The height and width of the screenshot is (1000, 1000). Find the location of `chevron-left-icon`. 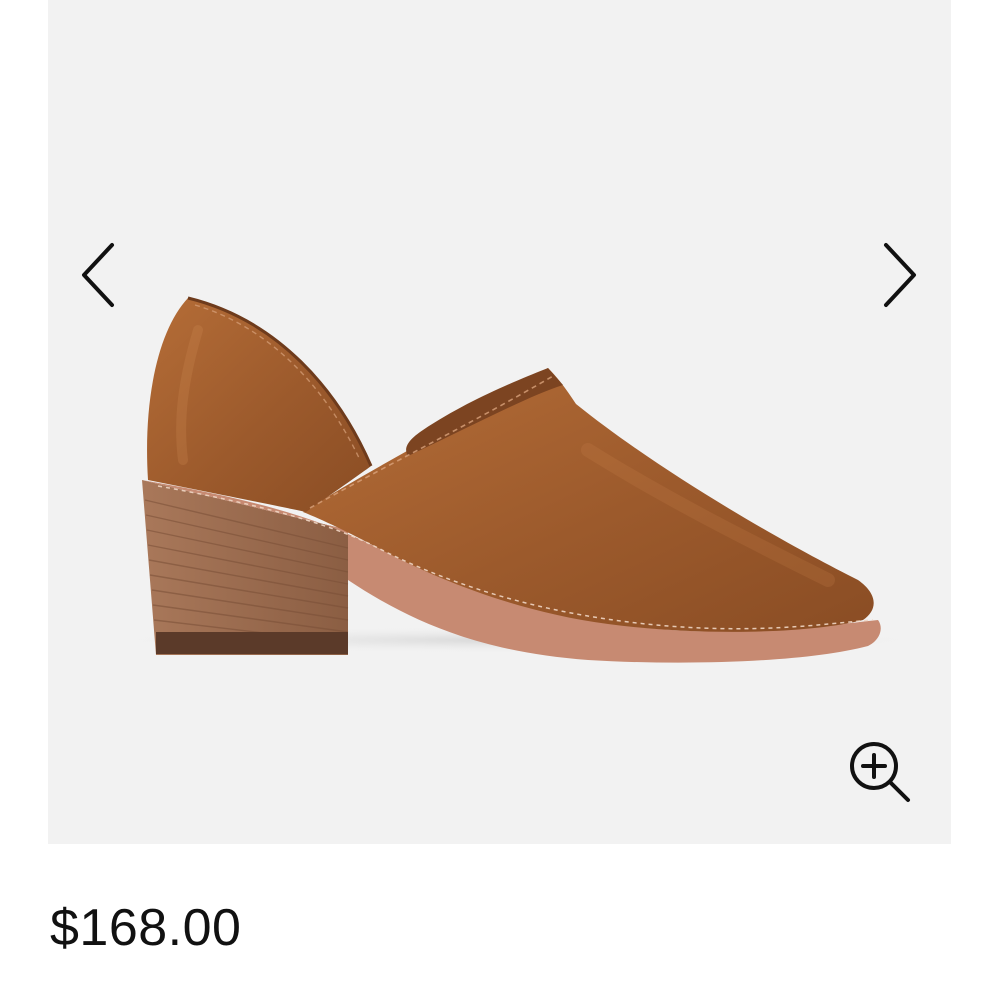

chevron-left-icon is located at coordinates (100, 275).